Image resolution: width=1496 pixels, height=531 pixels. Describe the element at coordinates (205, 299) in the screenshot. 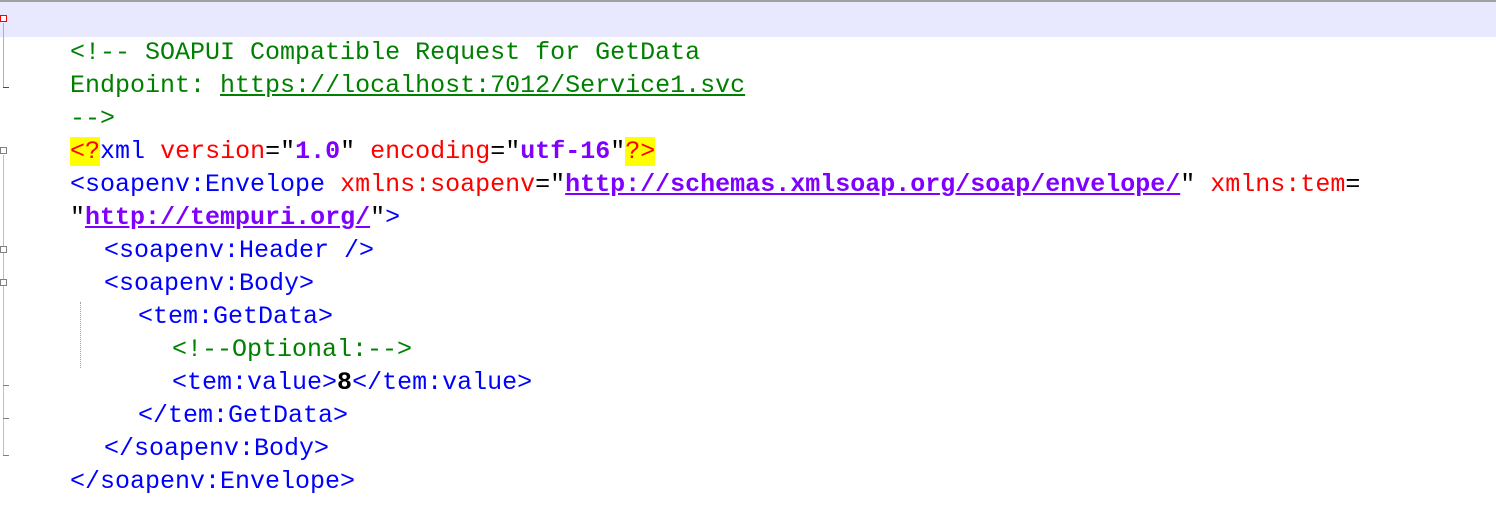

I see `code-line-9: <tem:GetData>` at that location.